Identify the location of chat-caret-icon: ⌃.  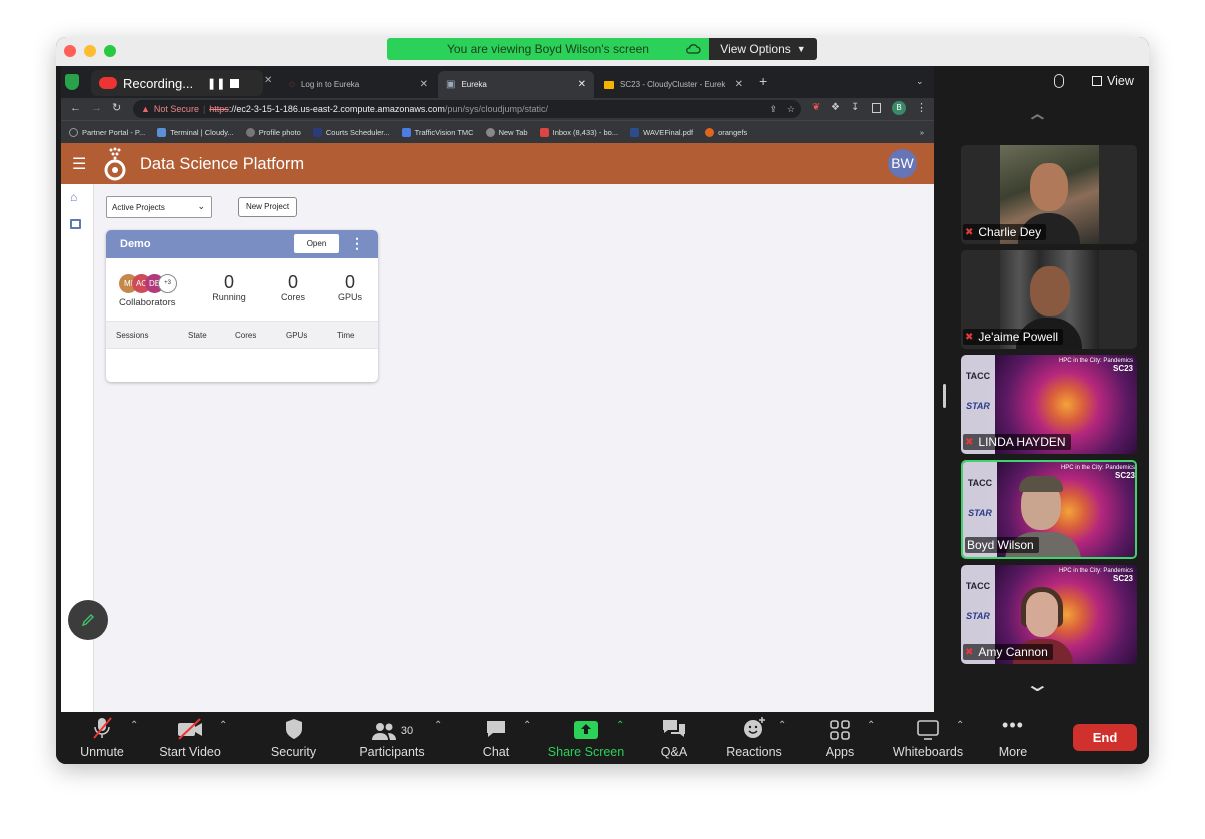
(527, 725).